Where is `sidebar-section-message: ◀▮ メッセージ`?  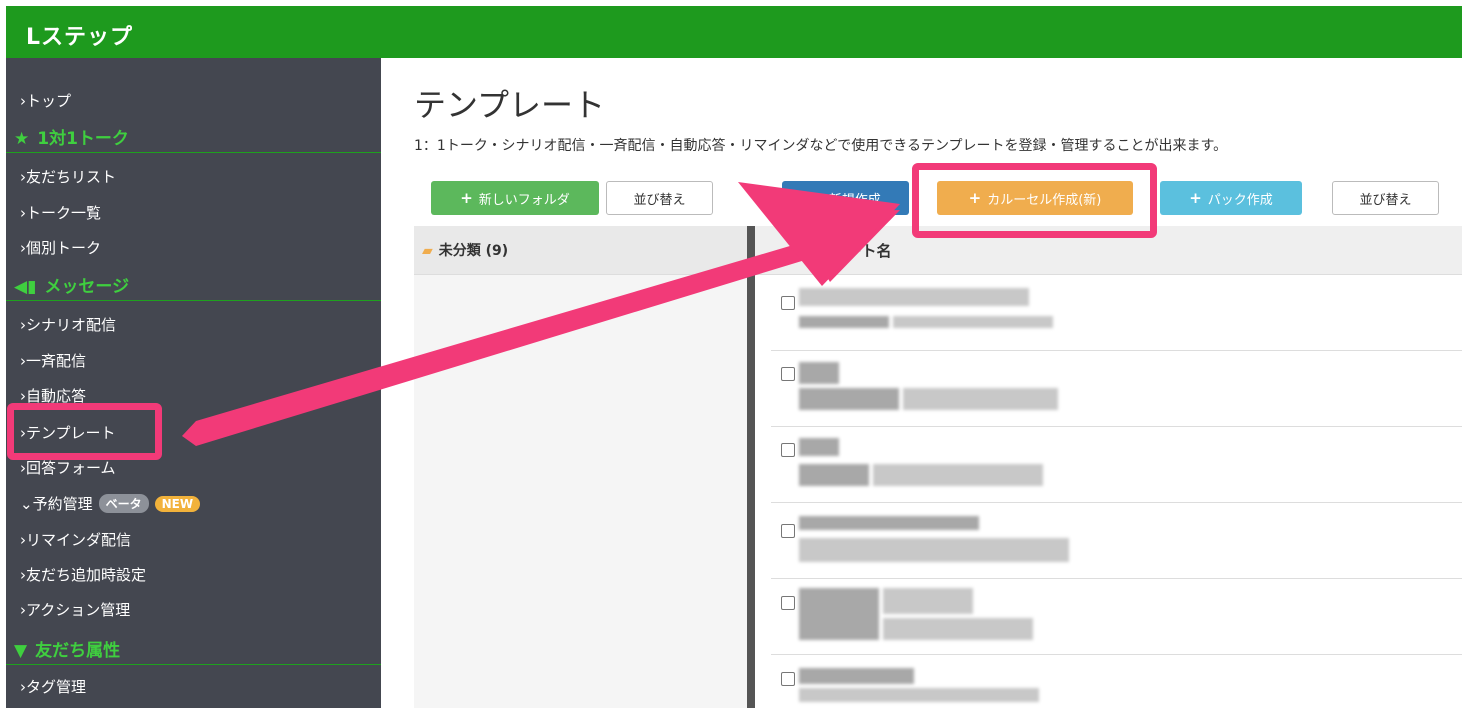
sidebar-section-message: ◀▮ メッセージ is located at coordinates (193, 284).